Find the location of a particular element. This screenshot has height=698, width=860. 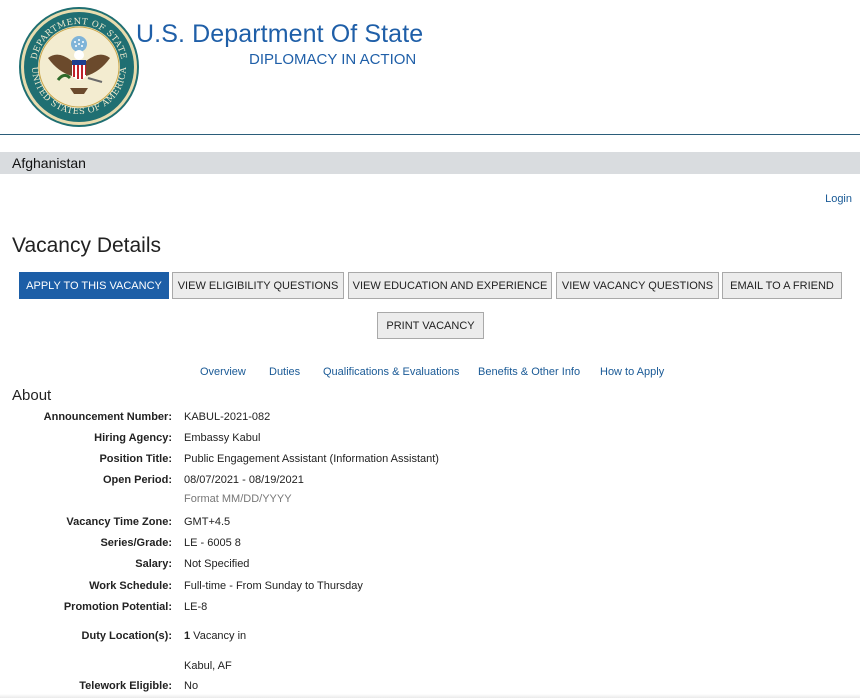

field-value: 1 Vacancy in is located at coordinates (215, 636).